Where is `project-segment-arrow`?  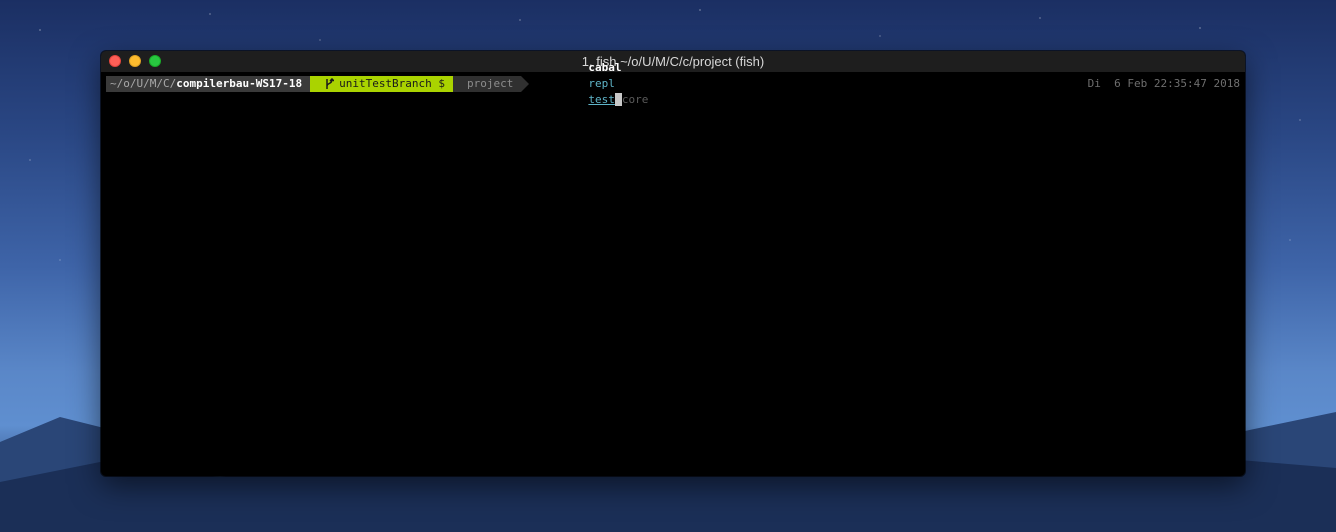
project-segment-arrow is located at coordinates (525, 84).